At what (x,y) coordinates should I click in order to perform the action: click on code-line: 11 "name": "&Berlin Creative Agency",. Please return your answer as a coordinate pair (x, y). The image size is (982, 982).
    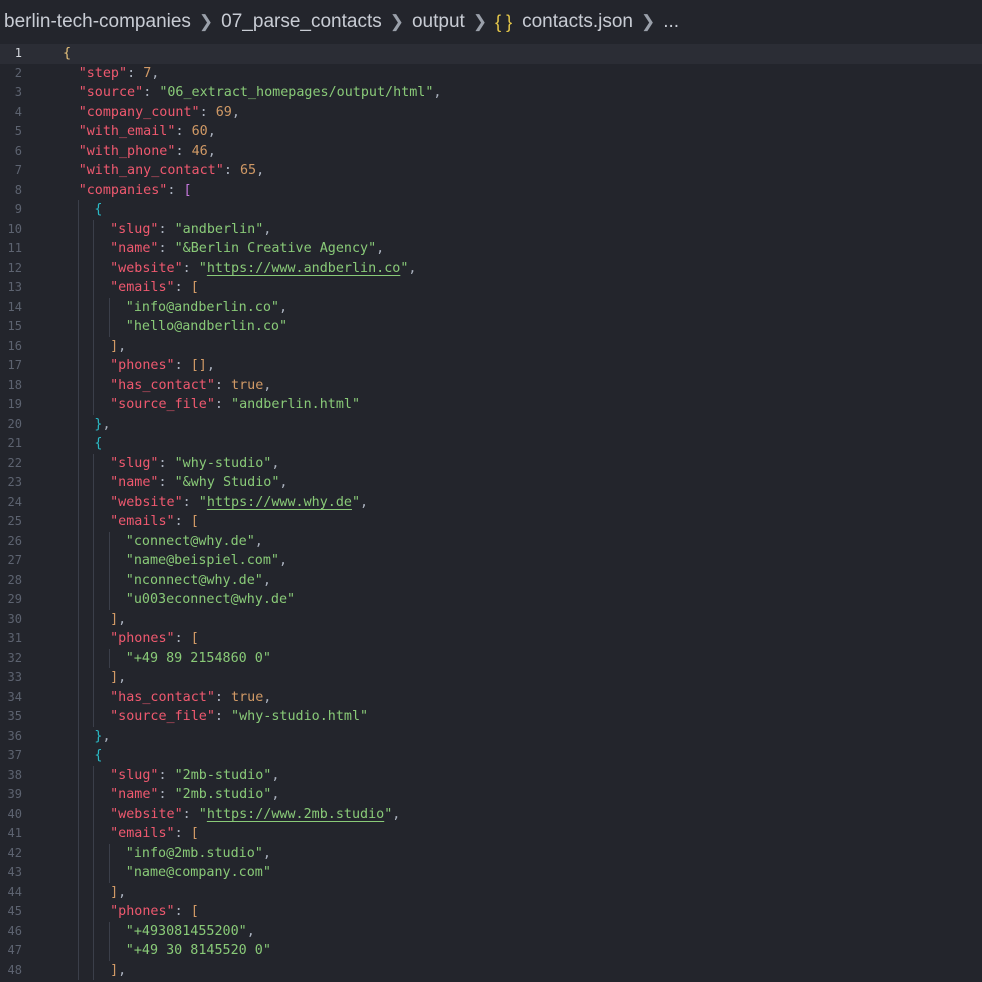
    Looking at the image, I should click on (491, 249).